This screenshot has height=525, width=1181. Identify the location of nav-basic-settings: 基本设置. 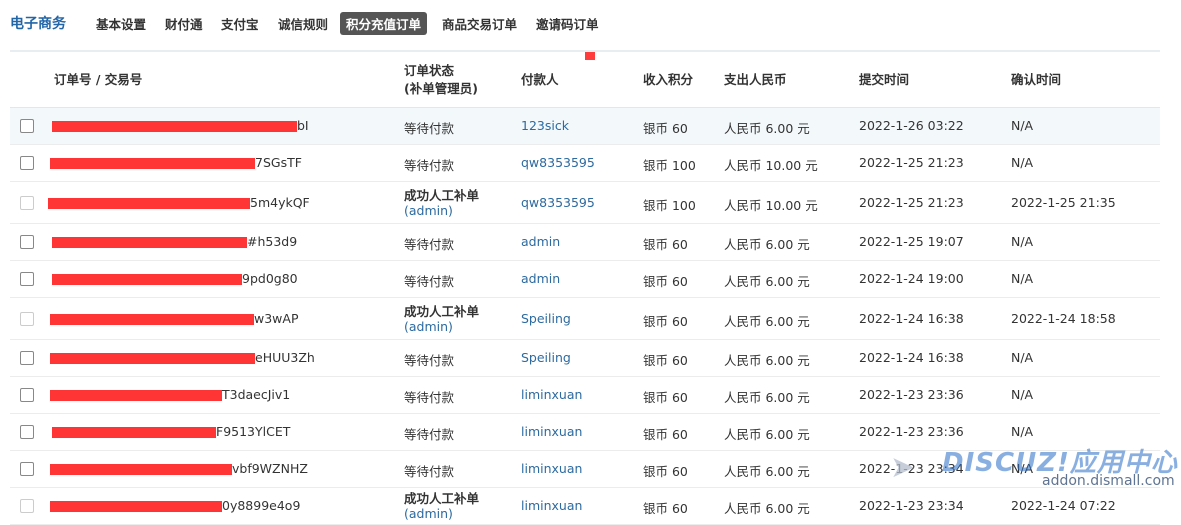
(121, 23).